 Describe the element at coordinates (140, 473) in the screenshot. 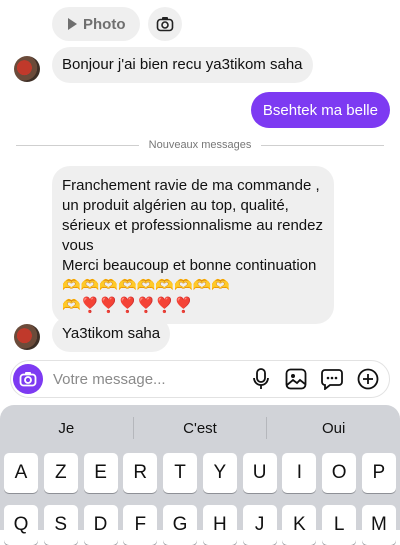

I see `key: R` at that location.